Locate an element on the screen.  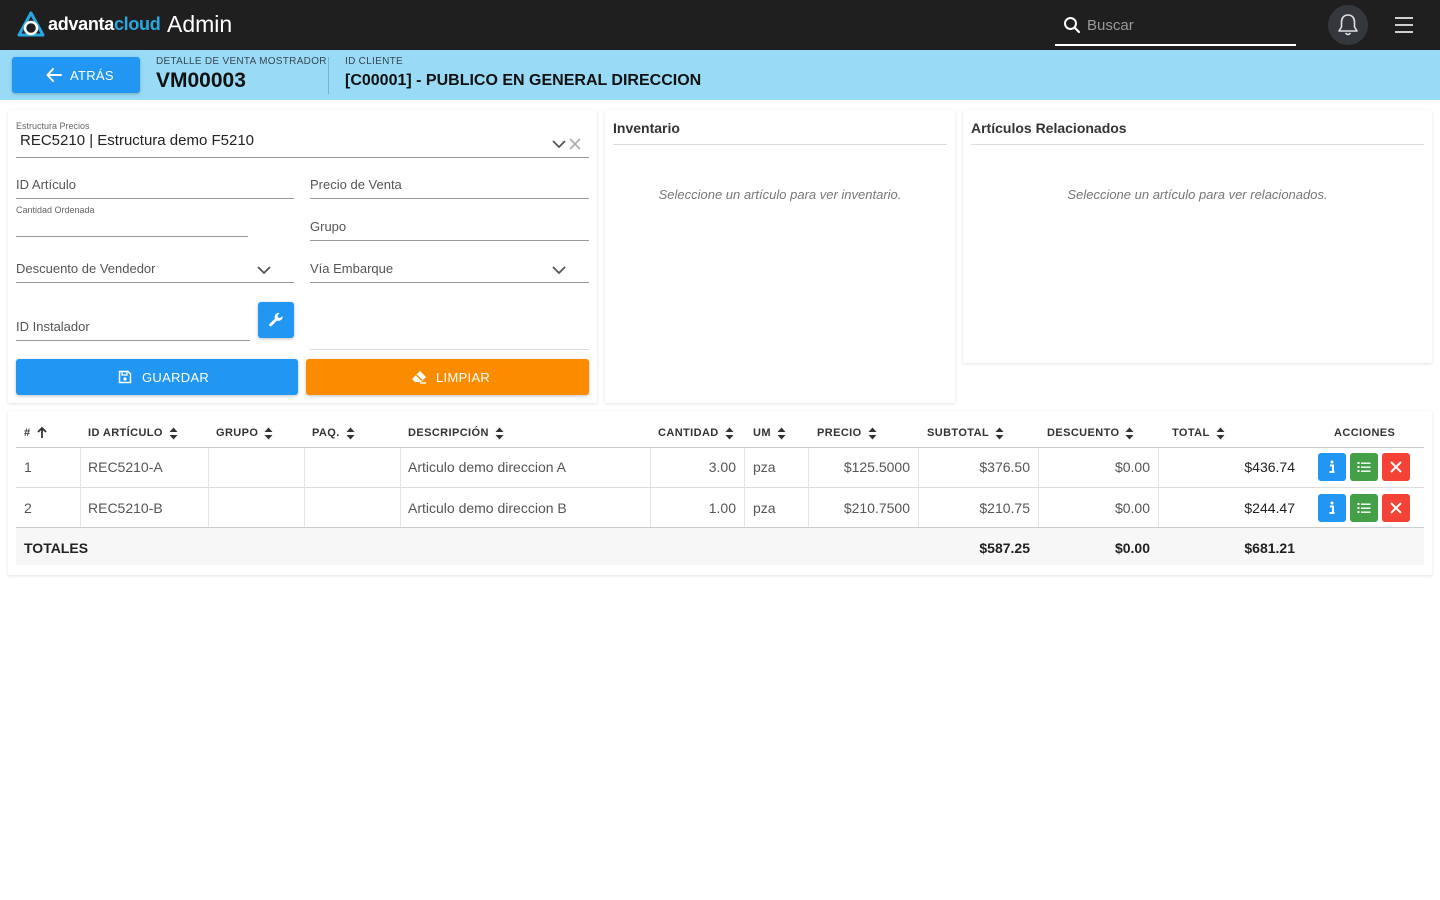
col-header-number-label: # is located at coordinates (27, 433).